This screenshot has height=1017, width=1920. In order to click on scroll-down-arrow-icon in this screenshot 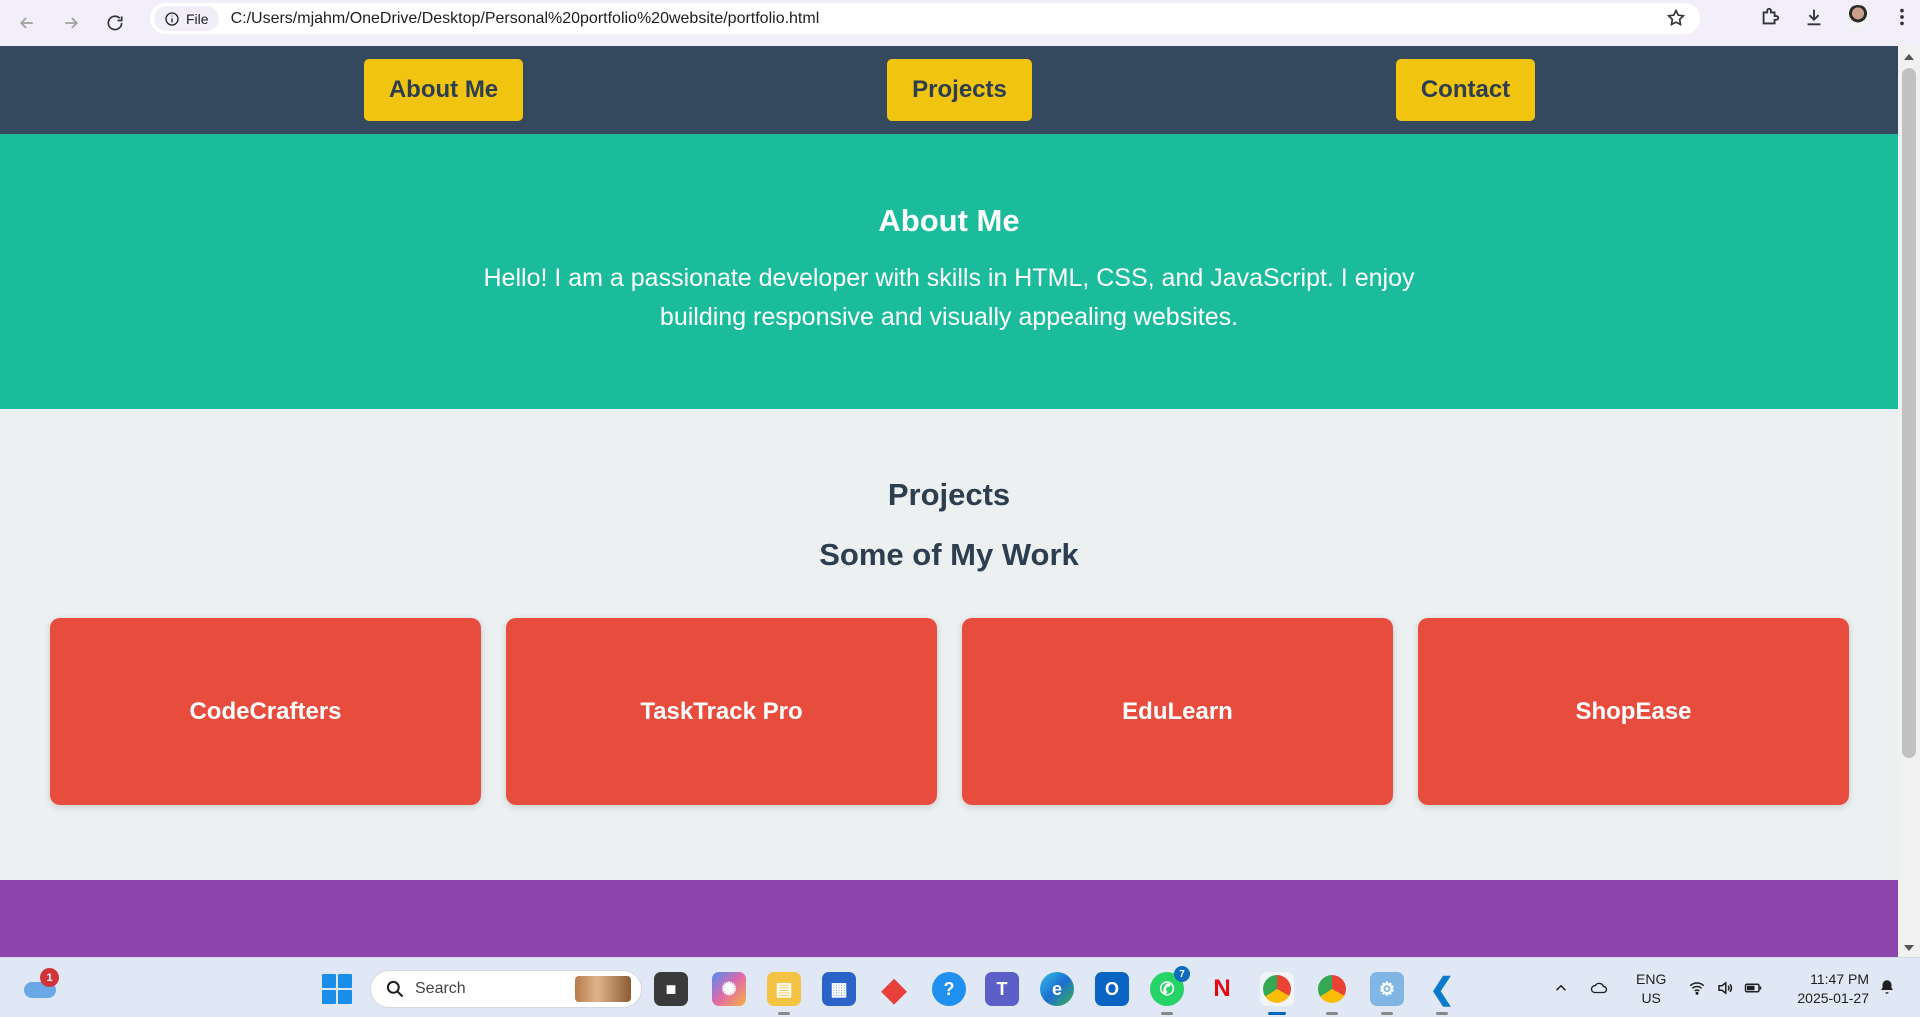, I will do `click(1909, 948)`.